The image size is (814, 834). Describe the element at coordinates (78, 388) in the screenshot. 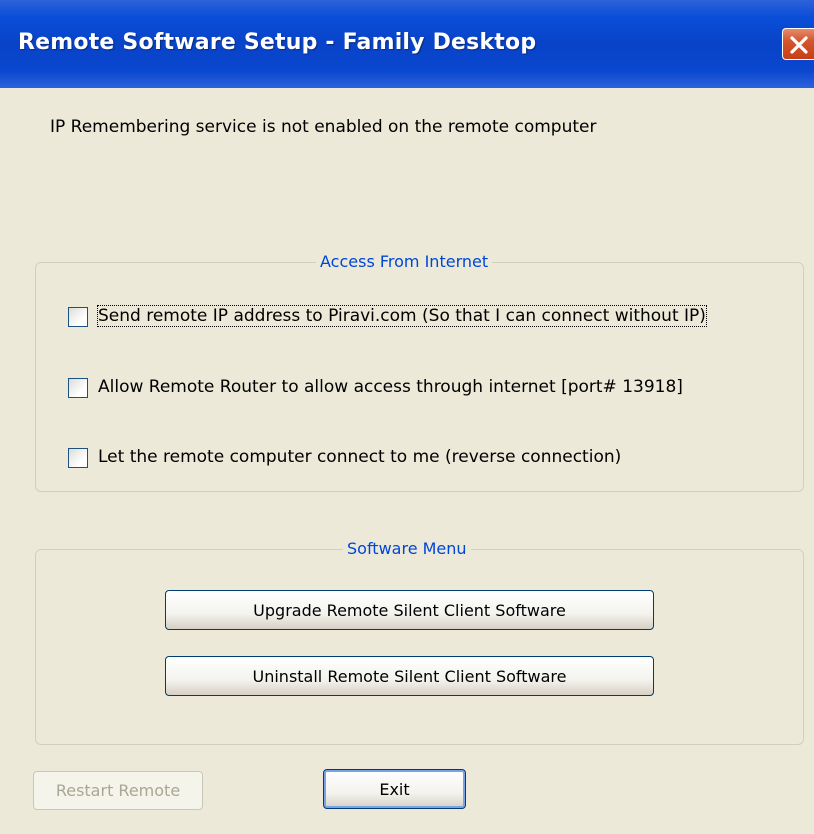

I see `router-access-checkbox` at that location.